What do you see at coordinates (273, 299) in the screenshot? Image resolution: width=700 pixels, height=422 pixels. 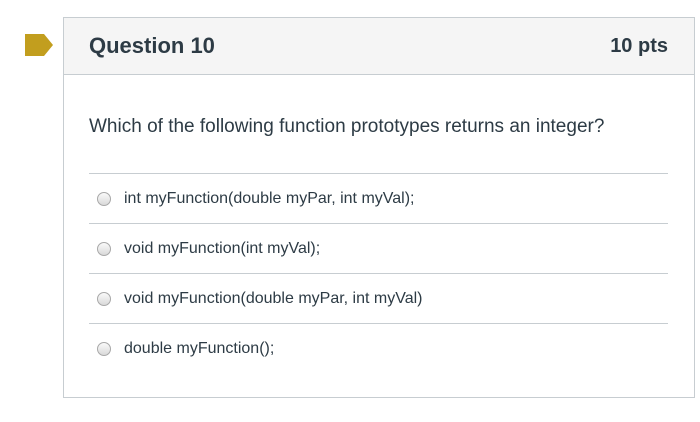 I see `answer-label: void myFunction(double myPar, int myVal)` at bounding box center [273, 299].